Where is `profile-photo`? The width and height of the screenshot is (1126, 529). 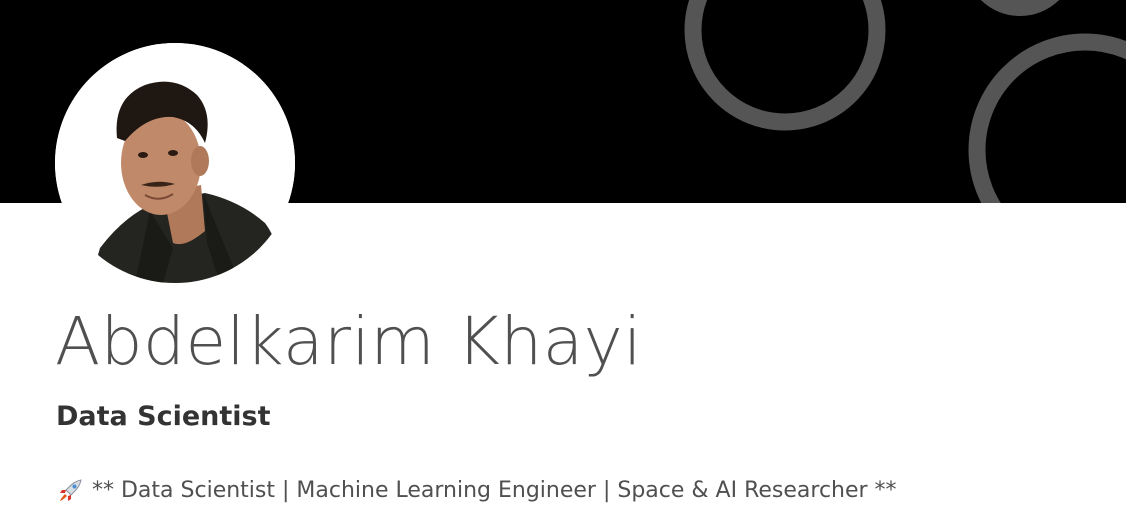
profile-photo is located at coordinates (175, 163).